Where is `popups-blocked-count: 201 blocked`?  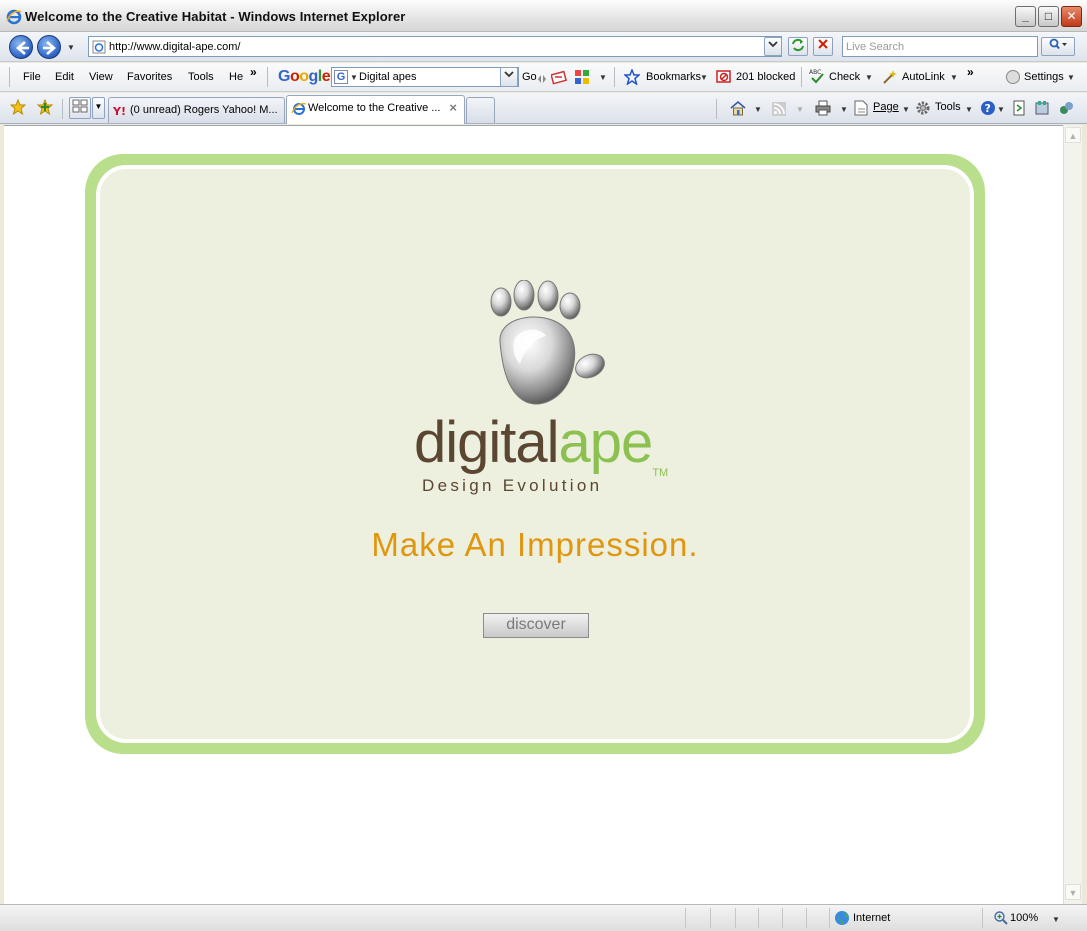
popups-blocked-count: 201 blocked is located at coordinates (765, 77).